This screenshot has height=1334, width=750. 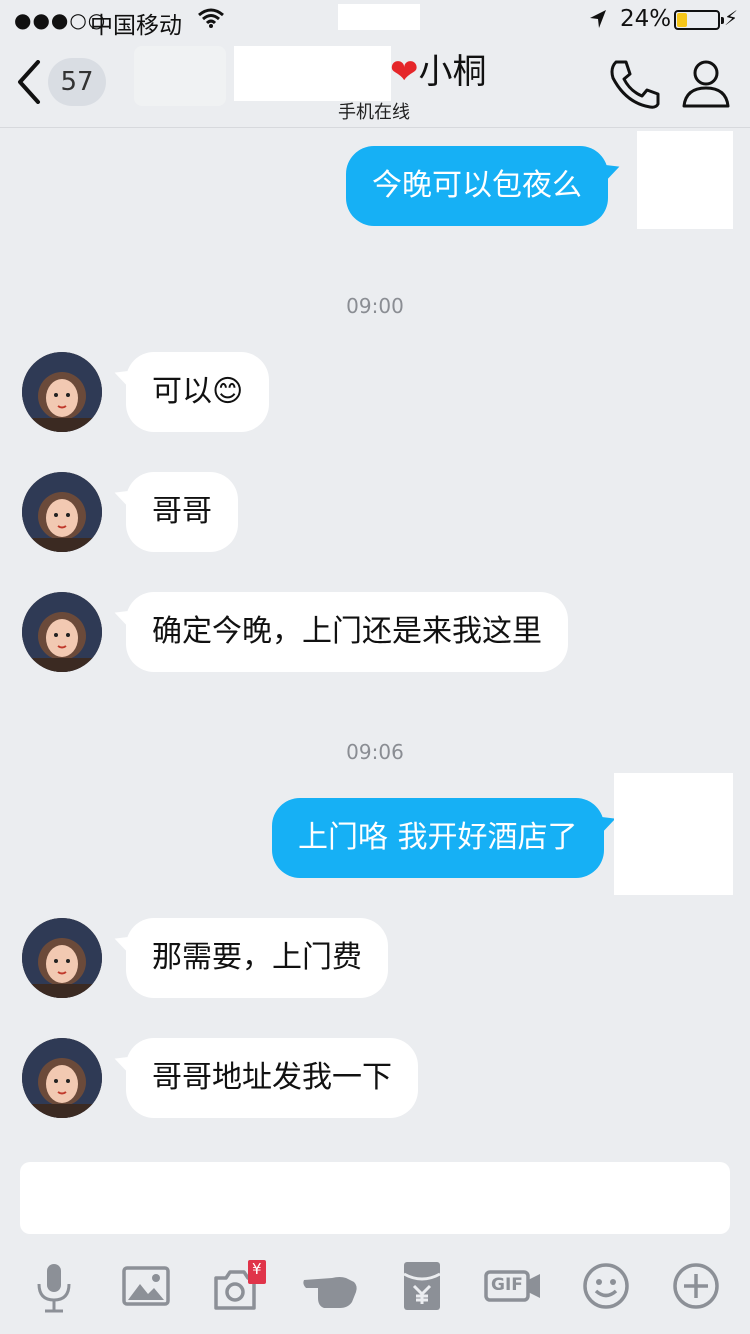 I want to click on red-packet-icon, so click(x=422, y=1286).